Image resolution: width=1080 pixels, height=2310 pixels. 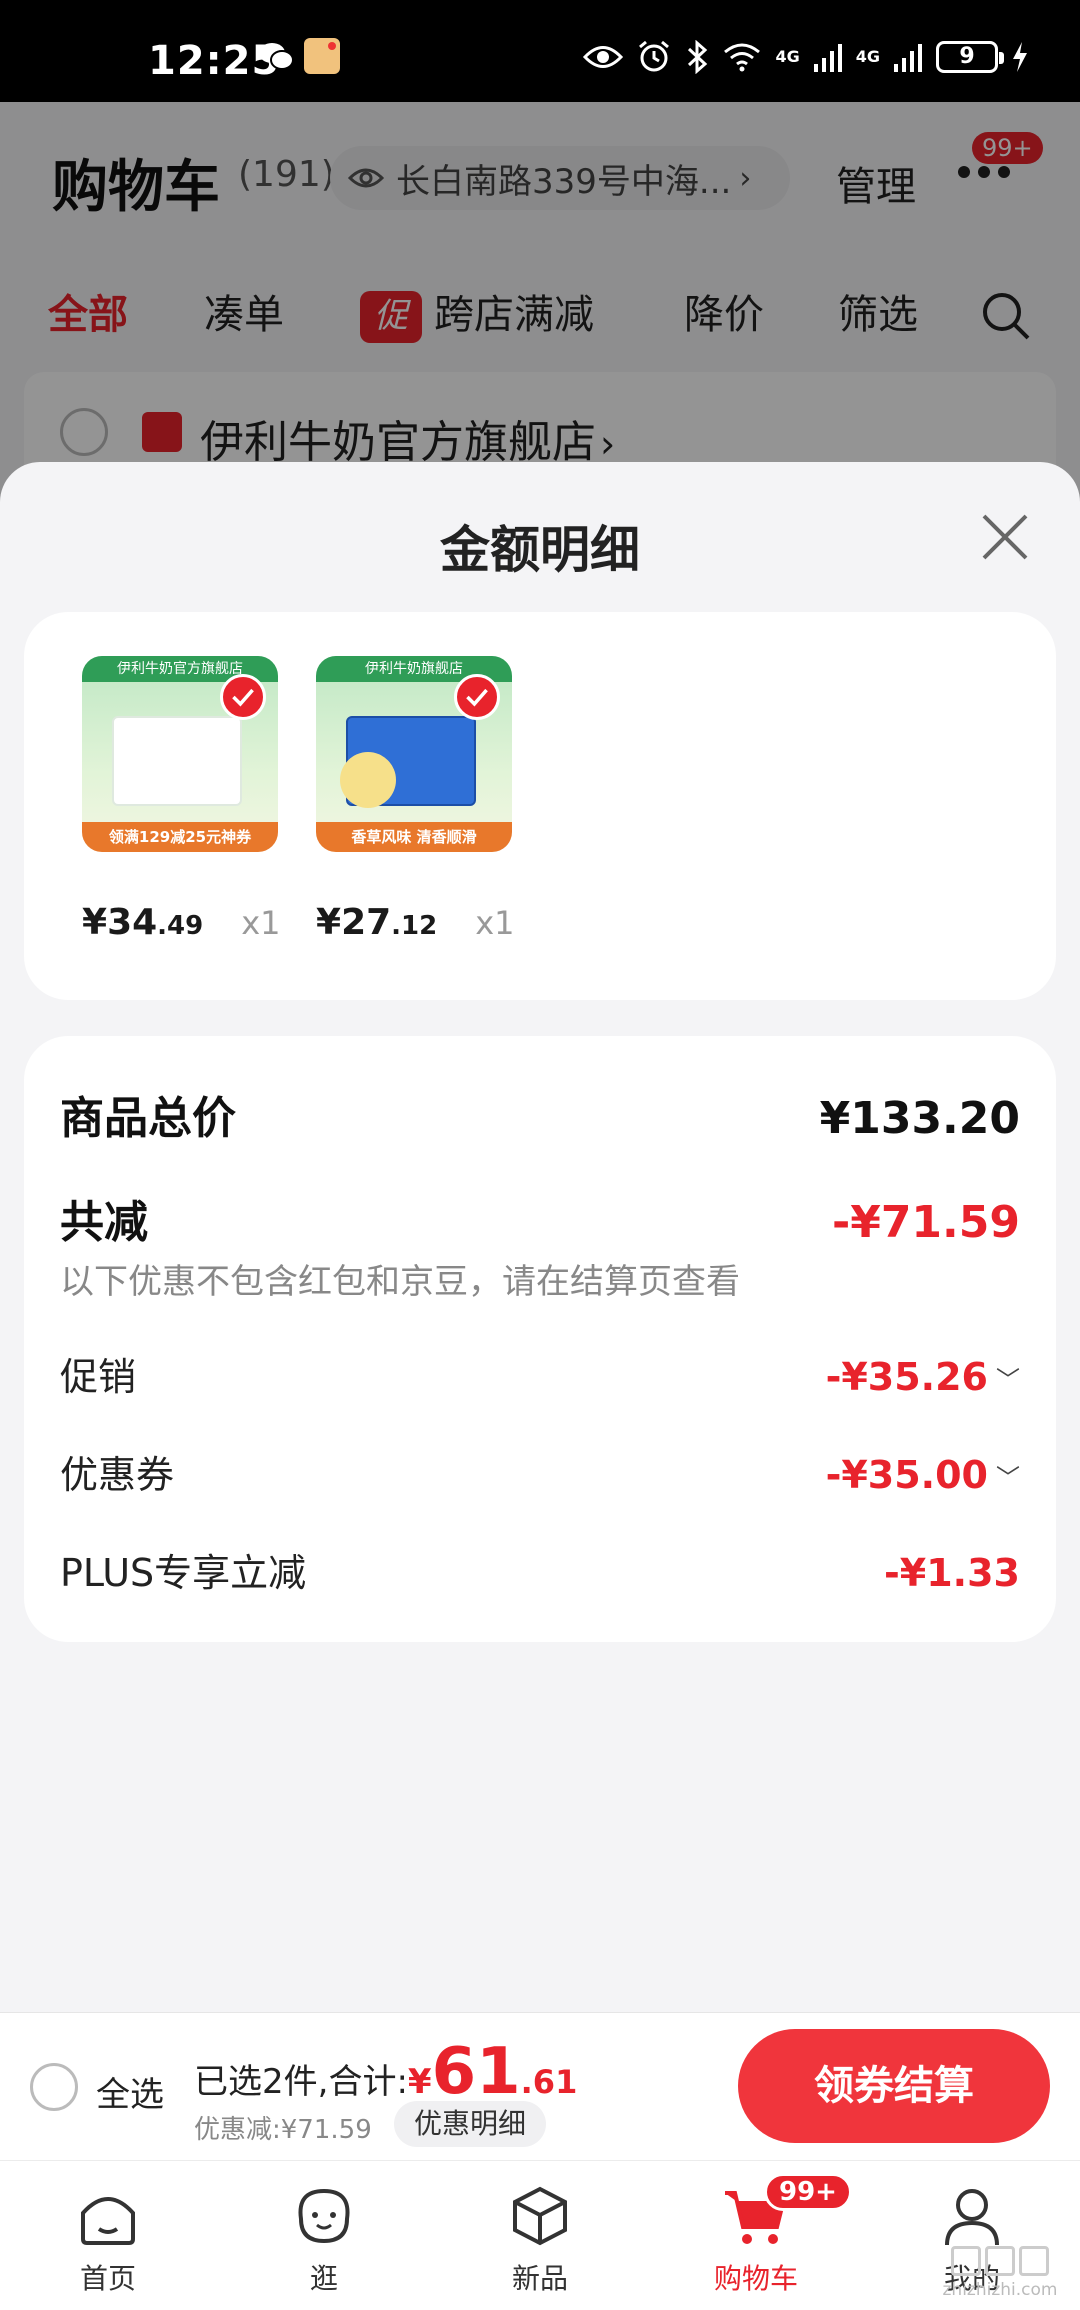 What do you see at coordinates (540, 1373) in the screenshot?
I see `promo-row: 促销 -¥35.26 ﹀` at bounding box center [540, 1373].